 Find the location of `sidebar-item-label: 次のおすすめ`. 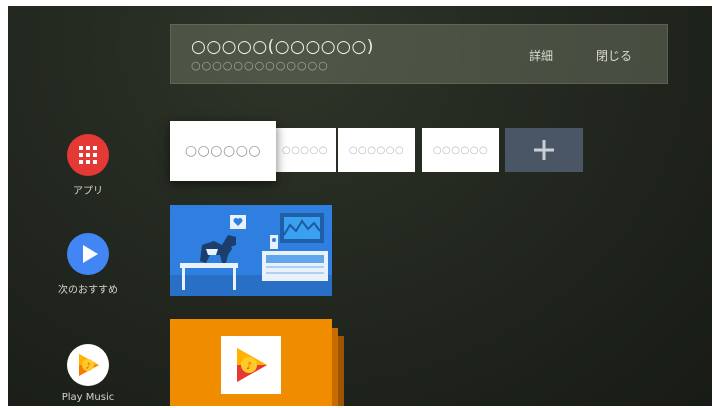

sidebar-item-label: 次のおすすめ is located at coordinates (88, 290).